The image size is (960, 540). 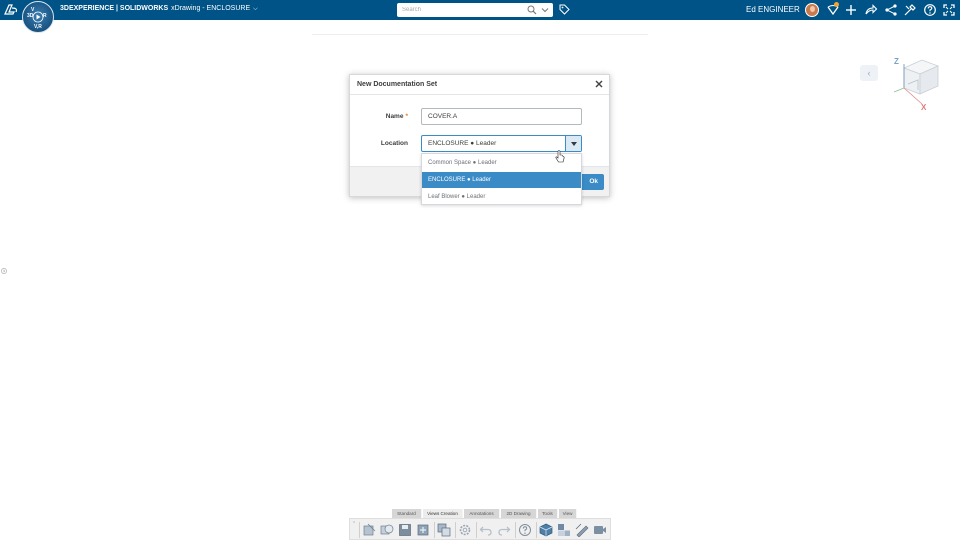 I want to click on action-toolbar: ⌃, so click(x=480, y=529).